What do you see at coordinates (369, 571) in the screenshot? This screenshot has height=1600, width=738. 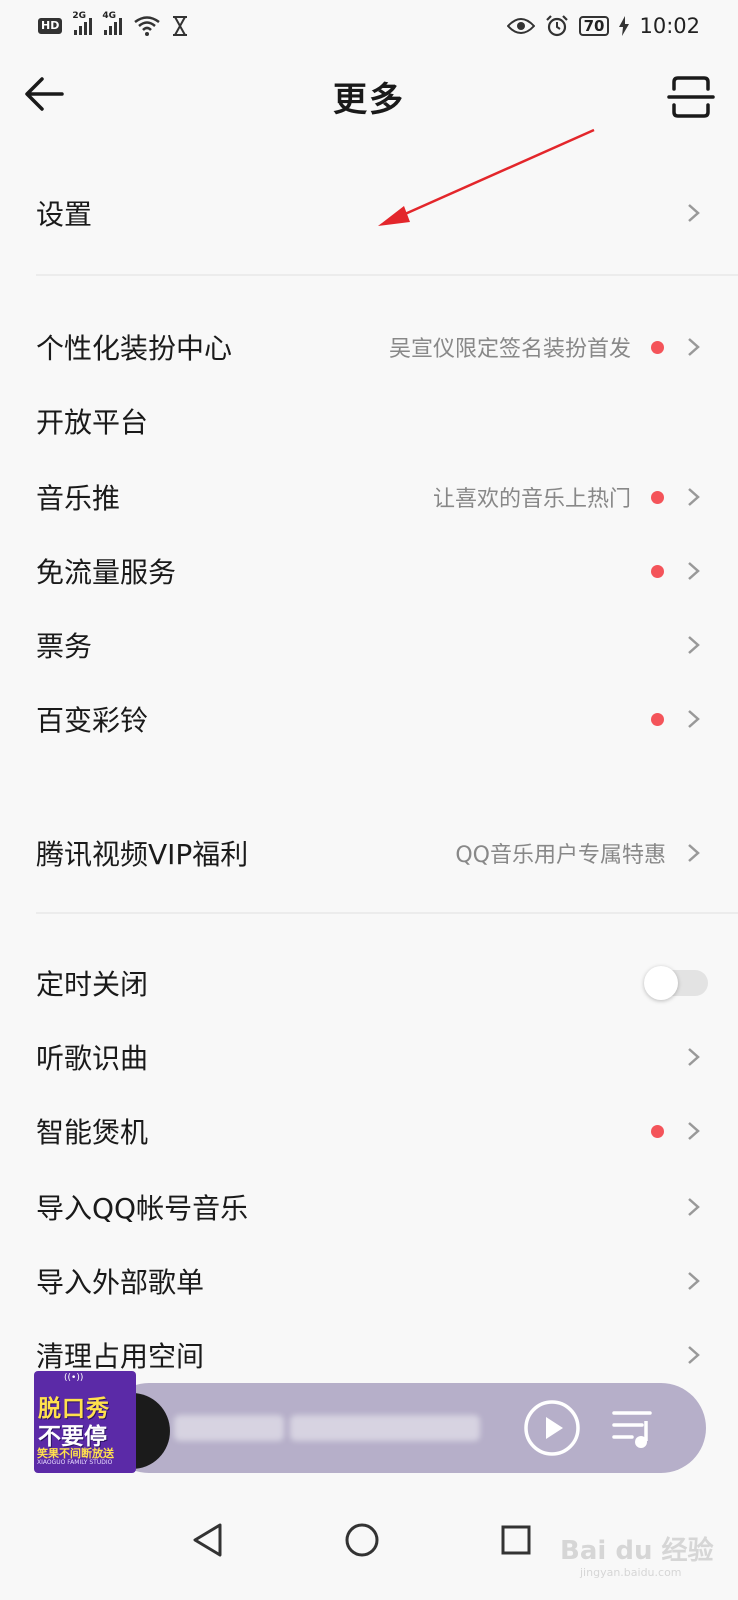 I see `settings-row-free-data: 免流量服务` at bounding box center [369, 571].